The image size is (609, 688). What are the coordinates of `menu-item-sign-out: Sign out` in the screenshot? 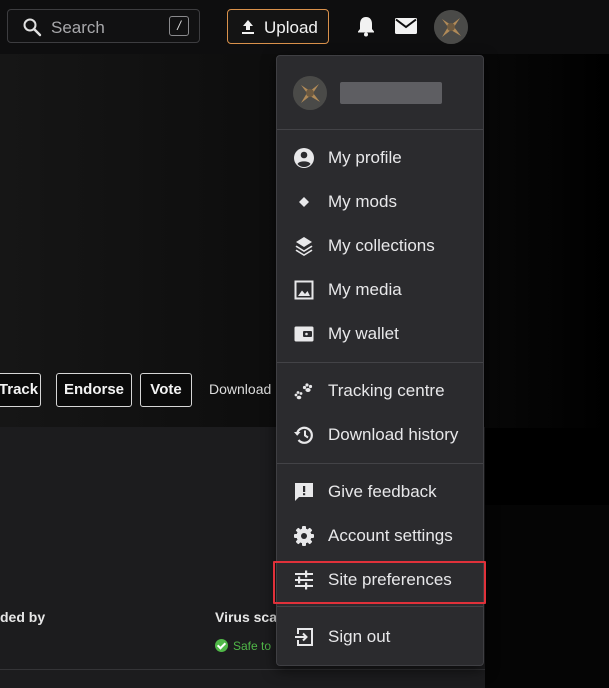 It's located at (380, 637).